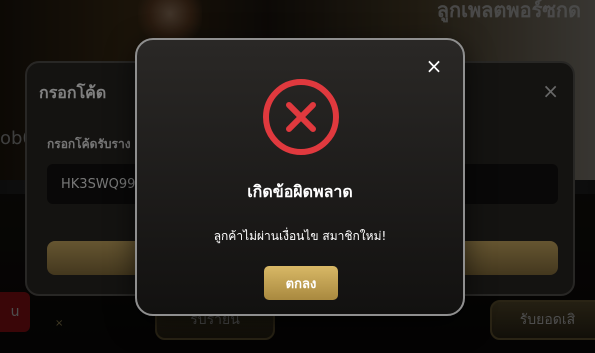  Describe the element at coordinates (300, 236) in the screenshot. I see `error-message: ลูกค้าไม่ผ่านเงื่อนไข สมาชิกใหม่!` at that location.